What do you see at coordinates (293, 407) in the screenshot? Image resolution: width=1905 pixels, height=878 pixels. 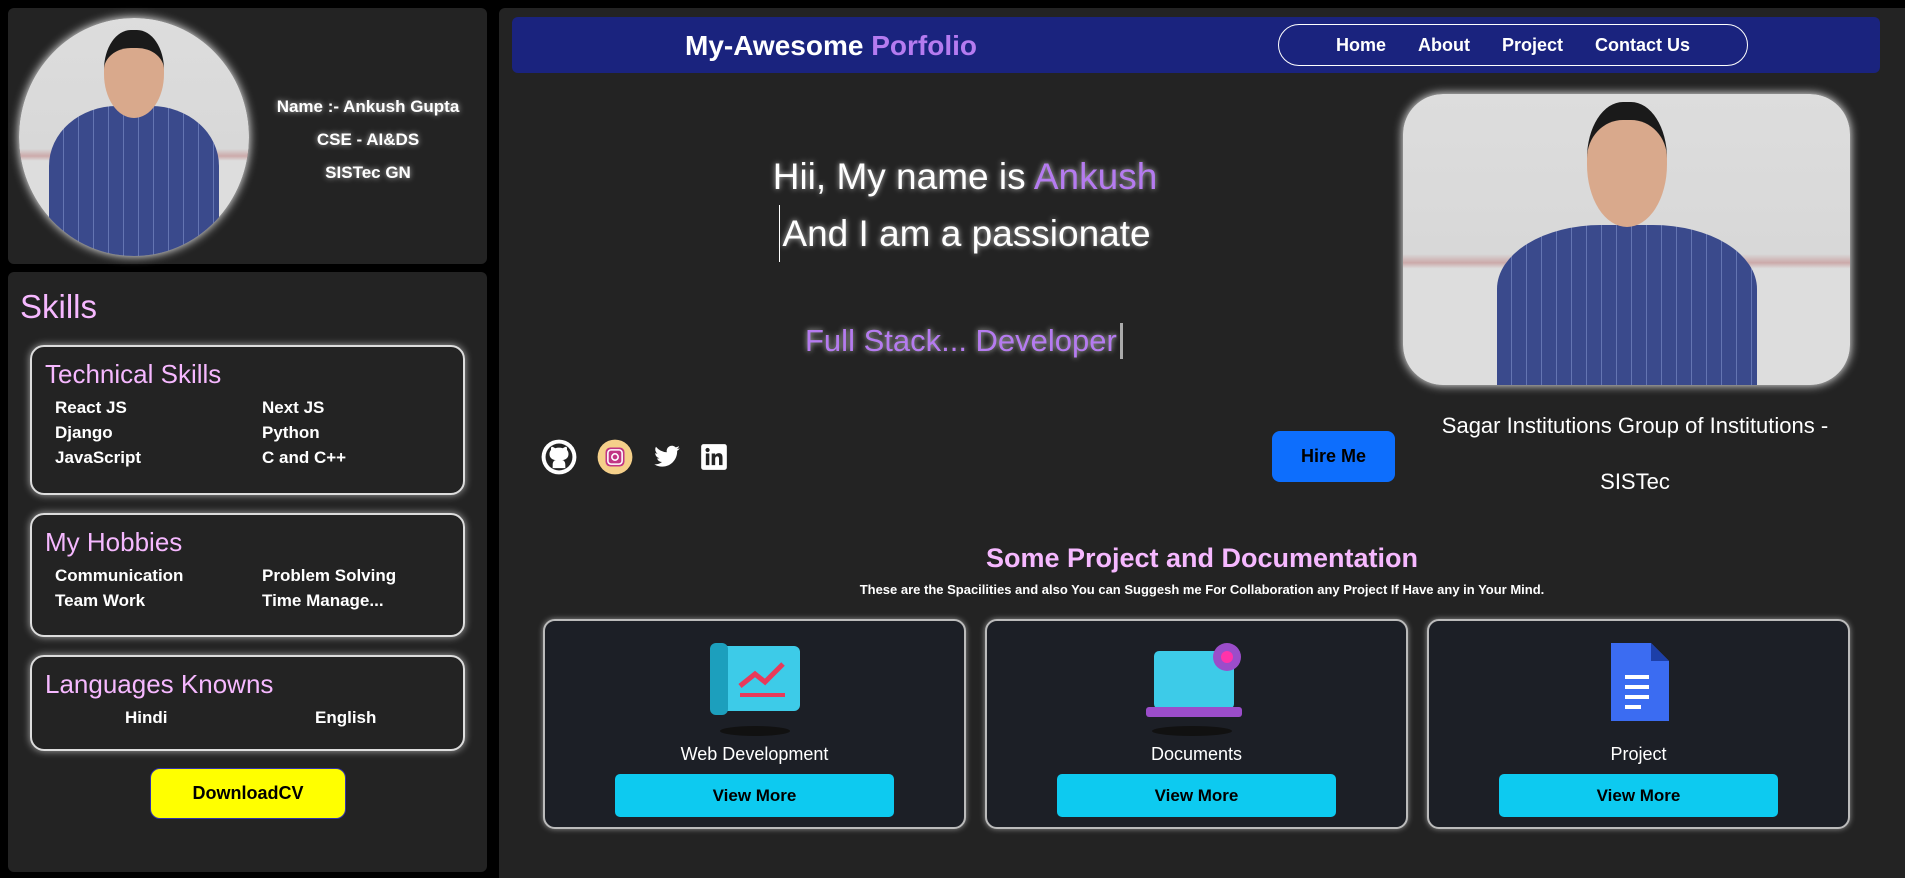 I see `skill-item: Next JS` at bounding box center [293, 407].